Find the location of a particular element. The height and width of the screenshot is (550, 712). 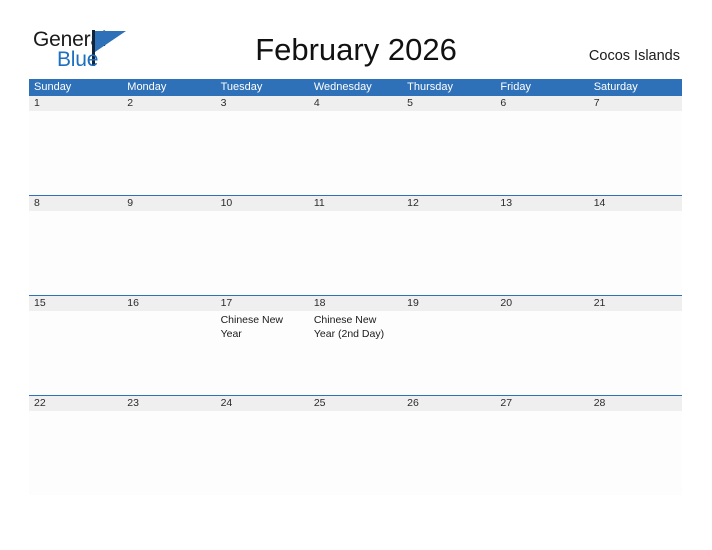

calendar-day-cell: 24 is located at coordinates (262, 445).